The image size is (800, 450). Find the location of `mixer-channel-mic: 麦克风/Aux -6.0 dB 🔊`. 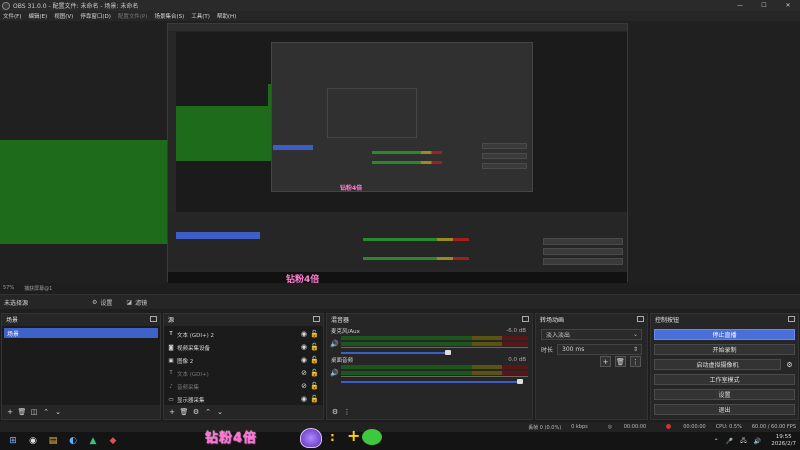

mixer-channel-mic: 麦克风/Aux -6.0 dB 🔊 is located at coordinates (429, 340).